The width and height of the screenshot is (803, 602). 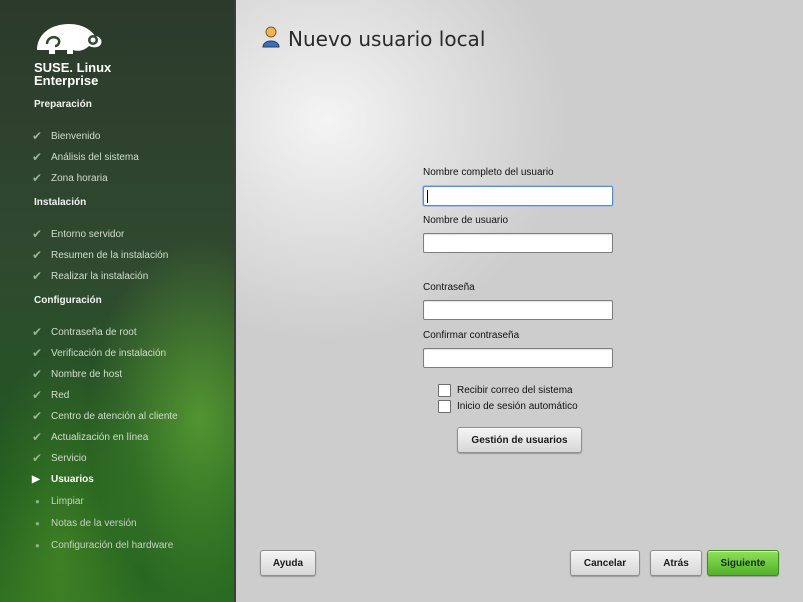 I want to click on step-label: Servicio, so click(x=69, y=458).